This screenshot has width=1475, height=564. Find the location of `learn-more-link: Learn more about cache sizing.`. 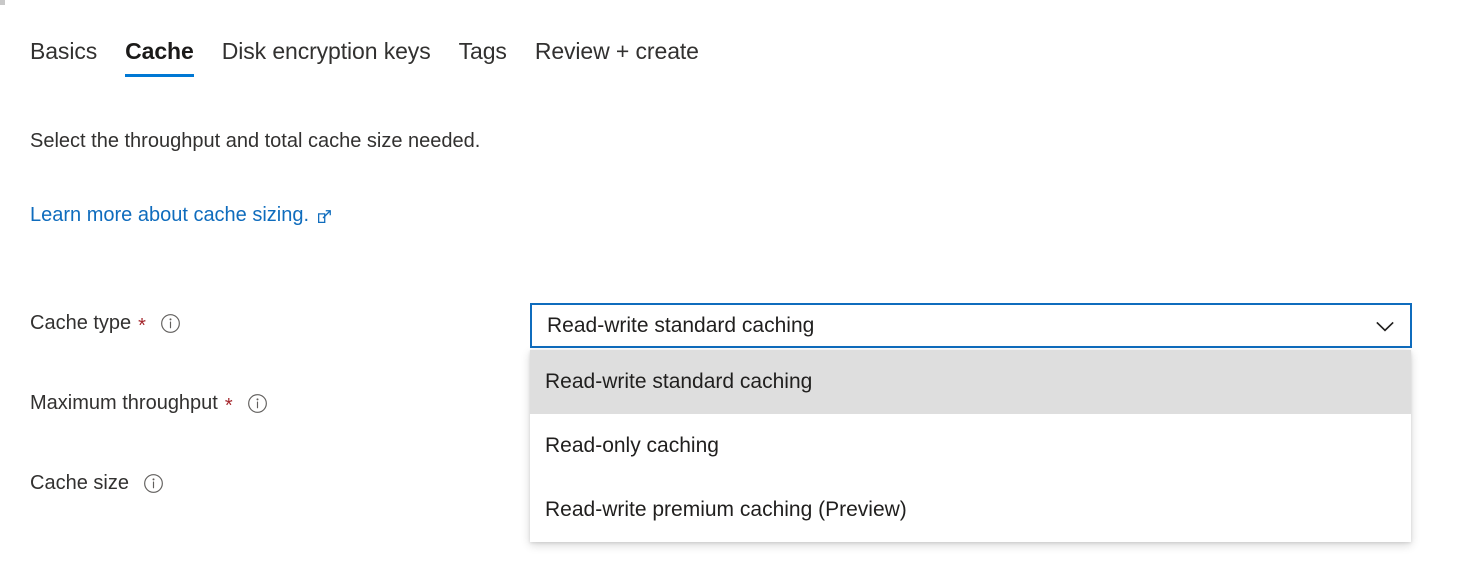

learn-more-link: Learn more about cache sizing. is located at coordinates (181, 215).